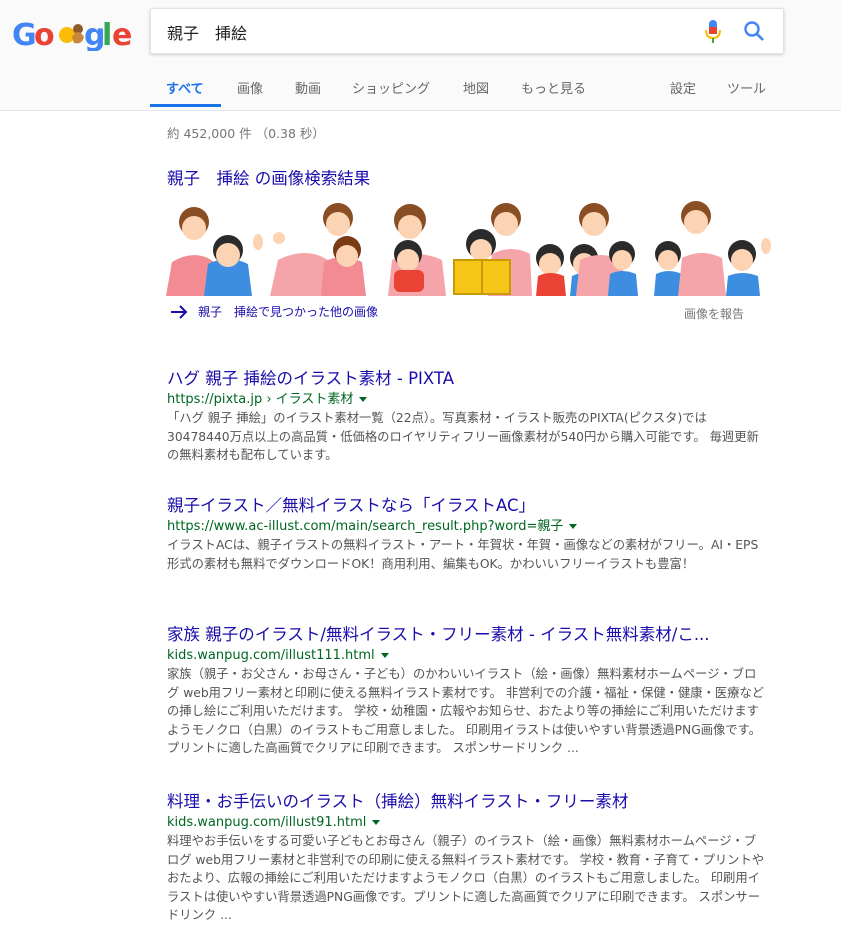 The height and width of the screenshot is (936, 841). What do you see at coordinates (391, 87) in the screenshot?
I see `tab-shopping: ショッピング` at bounding box center [391, 87].